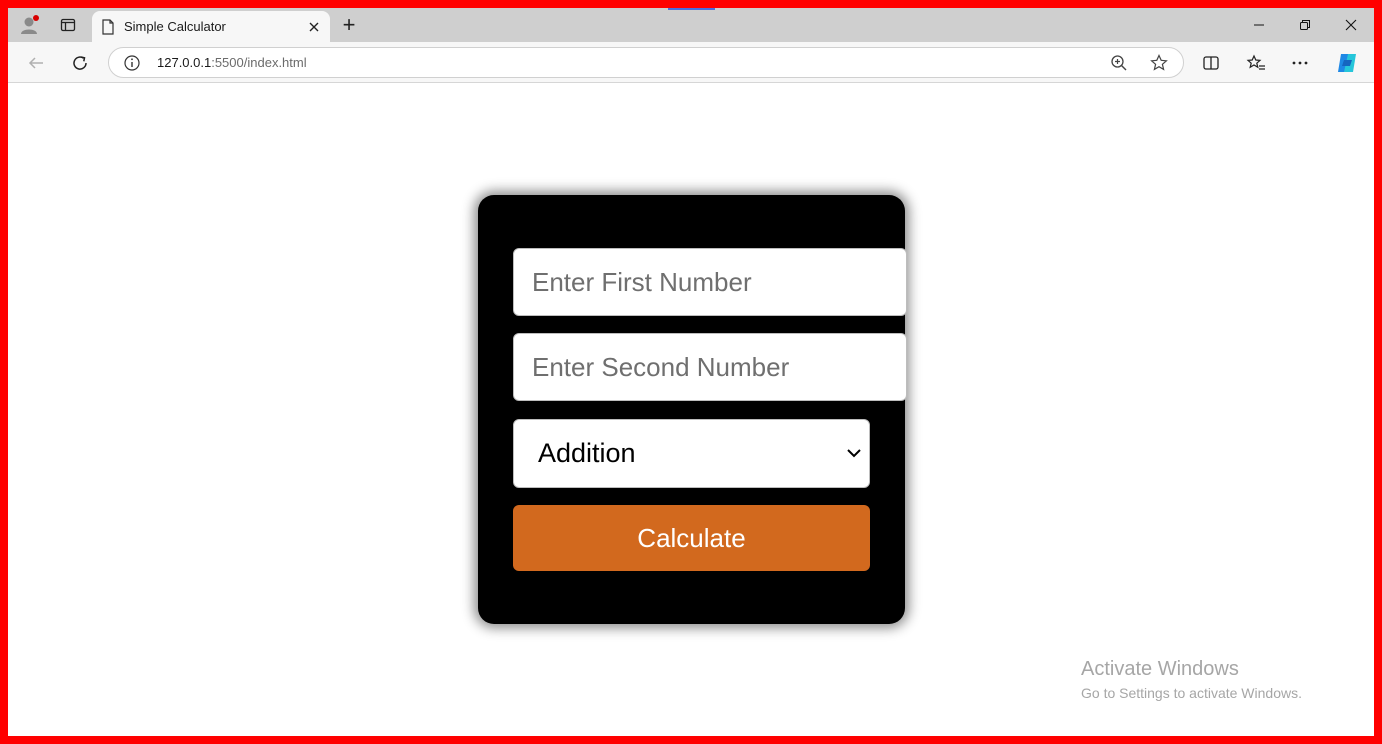 The width and height of the screenshot is (1382, 744). What do you see at coordinates (1300, 63) in the screenshot?
I see `more-icon` at bounding box center [1300, 63].